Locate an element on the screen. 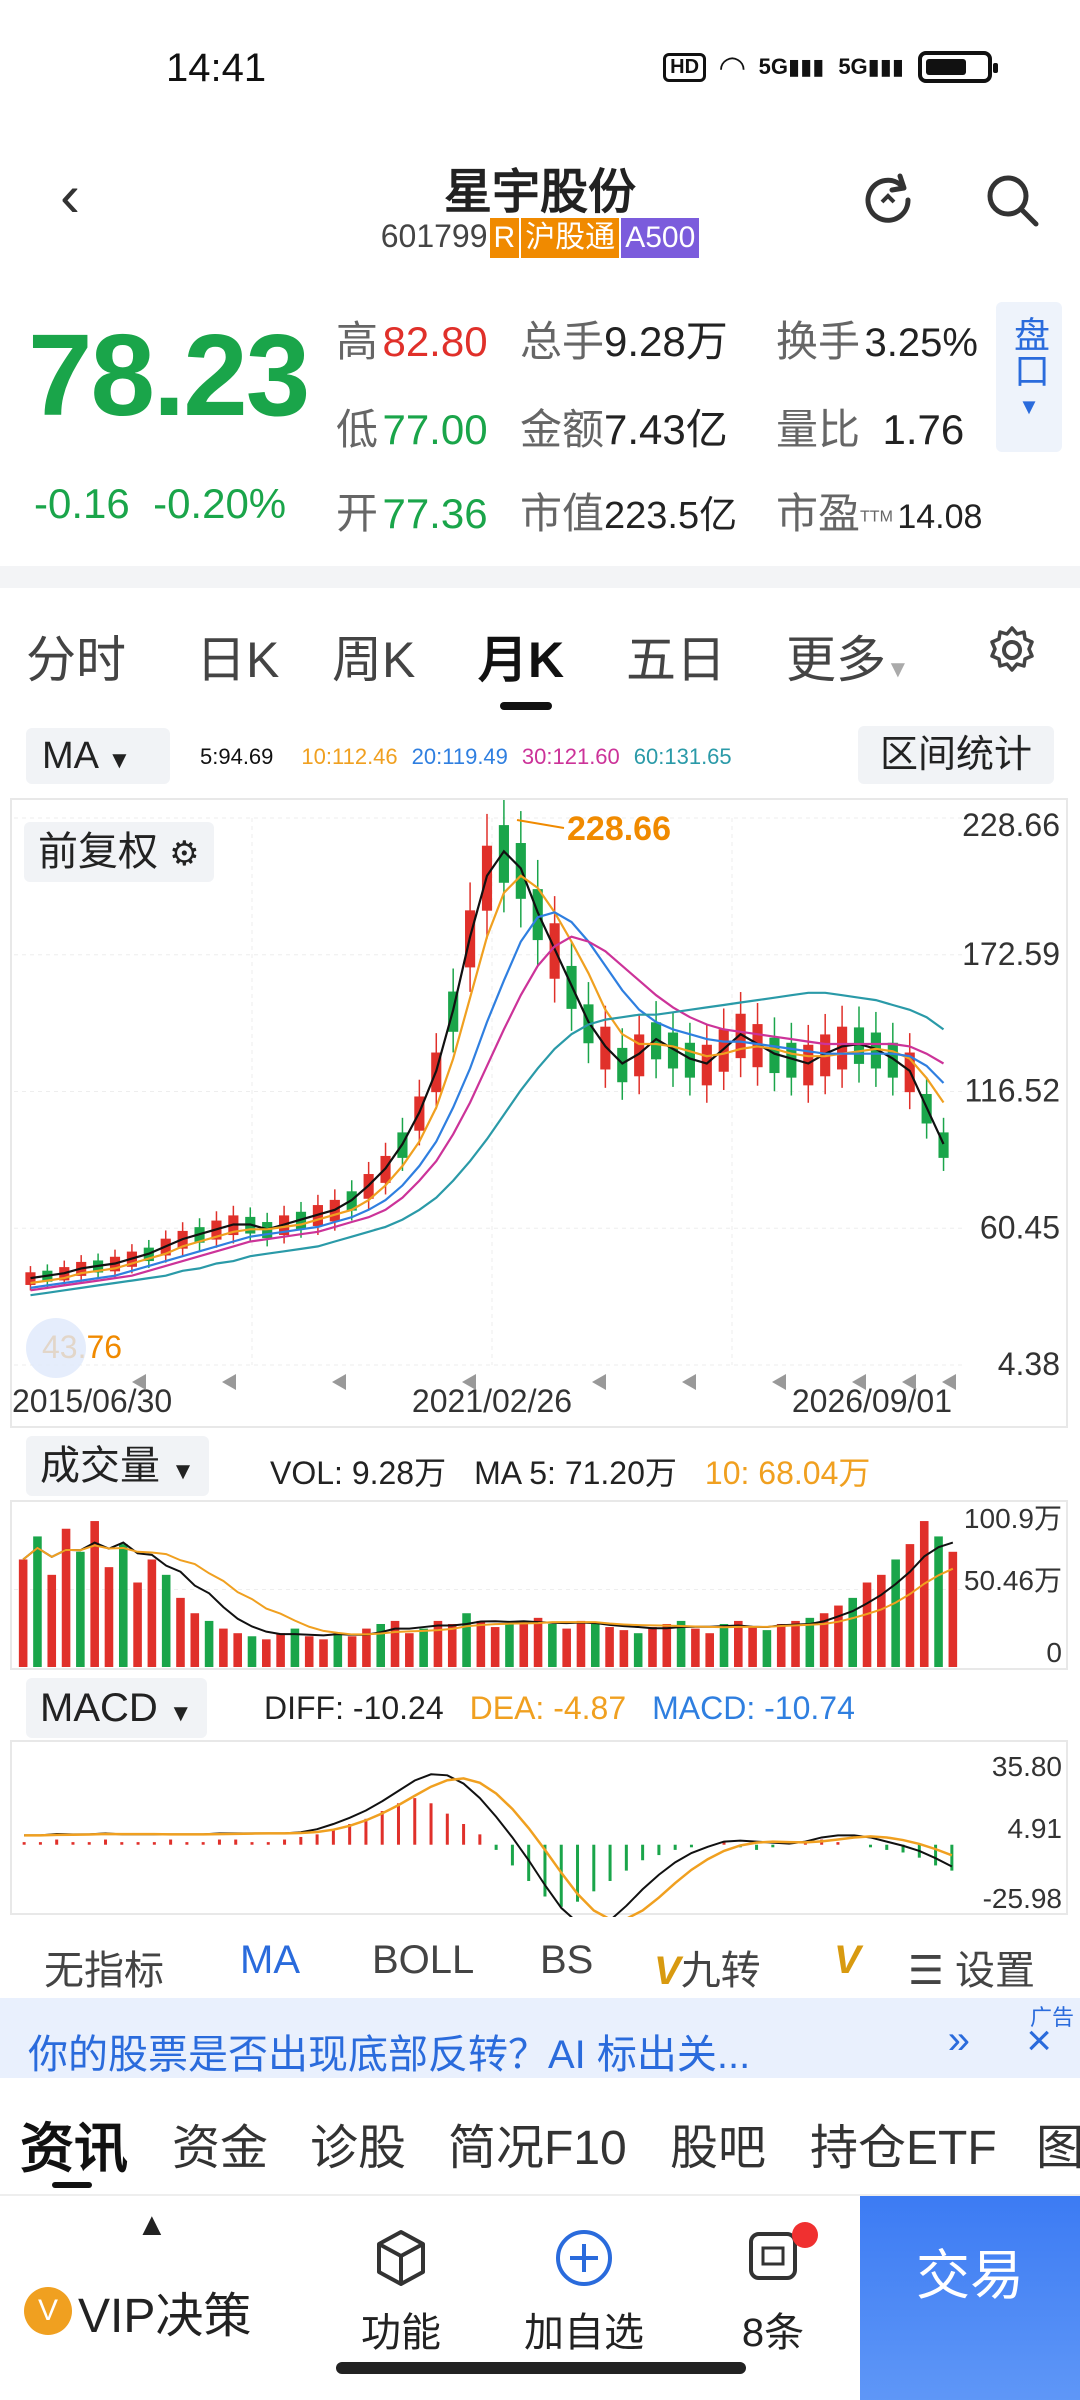 This screenshot has width=1080, height=2400. turnover-field: 换手 3.25% is located at coordinates (877, 341).